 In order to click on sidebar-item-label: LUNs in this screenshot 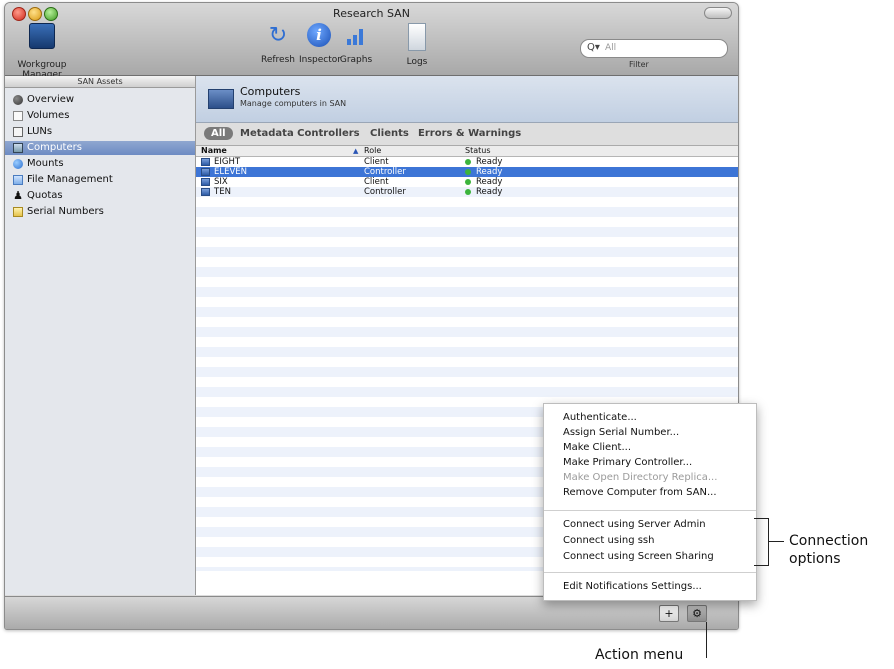, I will do `click(40, 131)`.